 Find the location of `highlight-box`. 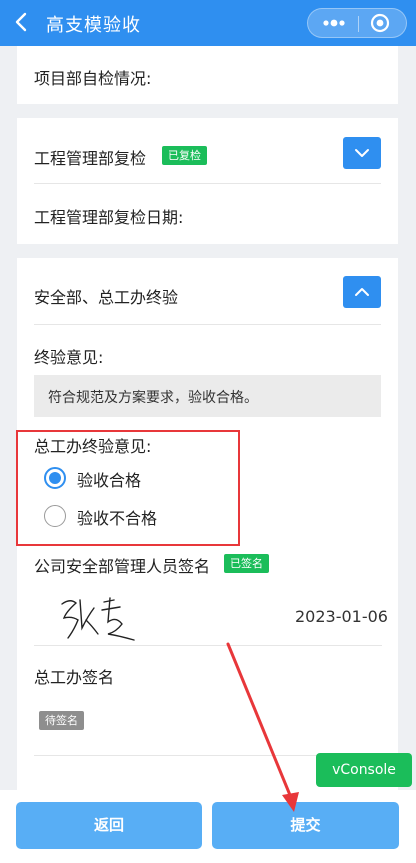

highlight-box is located at coordinates (128, 488).